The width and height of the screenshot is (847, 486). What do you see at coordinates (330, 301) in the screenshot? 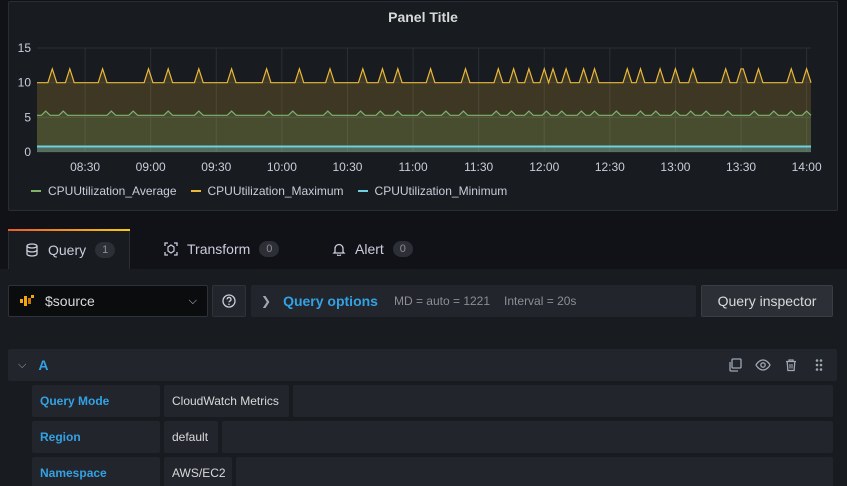
I see `query-options-label: Query options` at bounding box center [330, 301].